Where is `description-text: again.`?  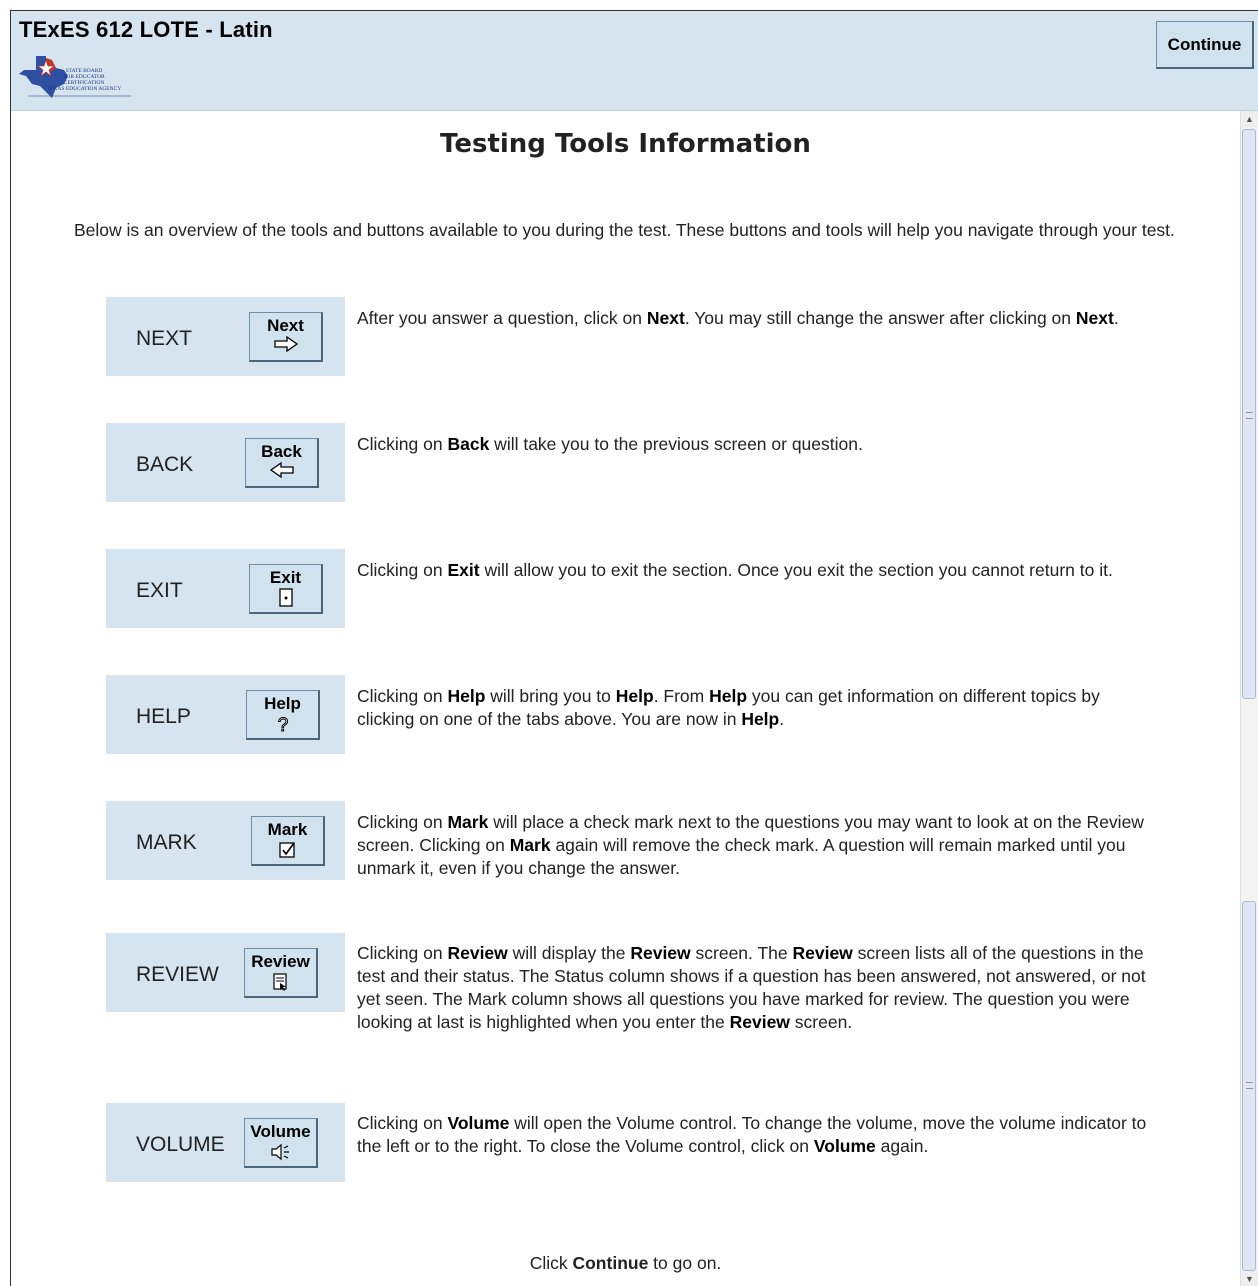 description-text: again. is located at coordinates (902, 1146).